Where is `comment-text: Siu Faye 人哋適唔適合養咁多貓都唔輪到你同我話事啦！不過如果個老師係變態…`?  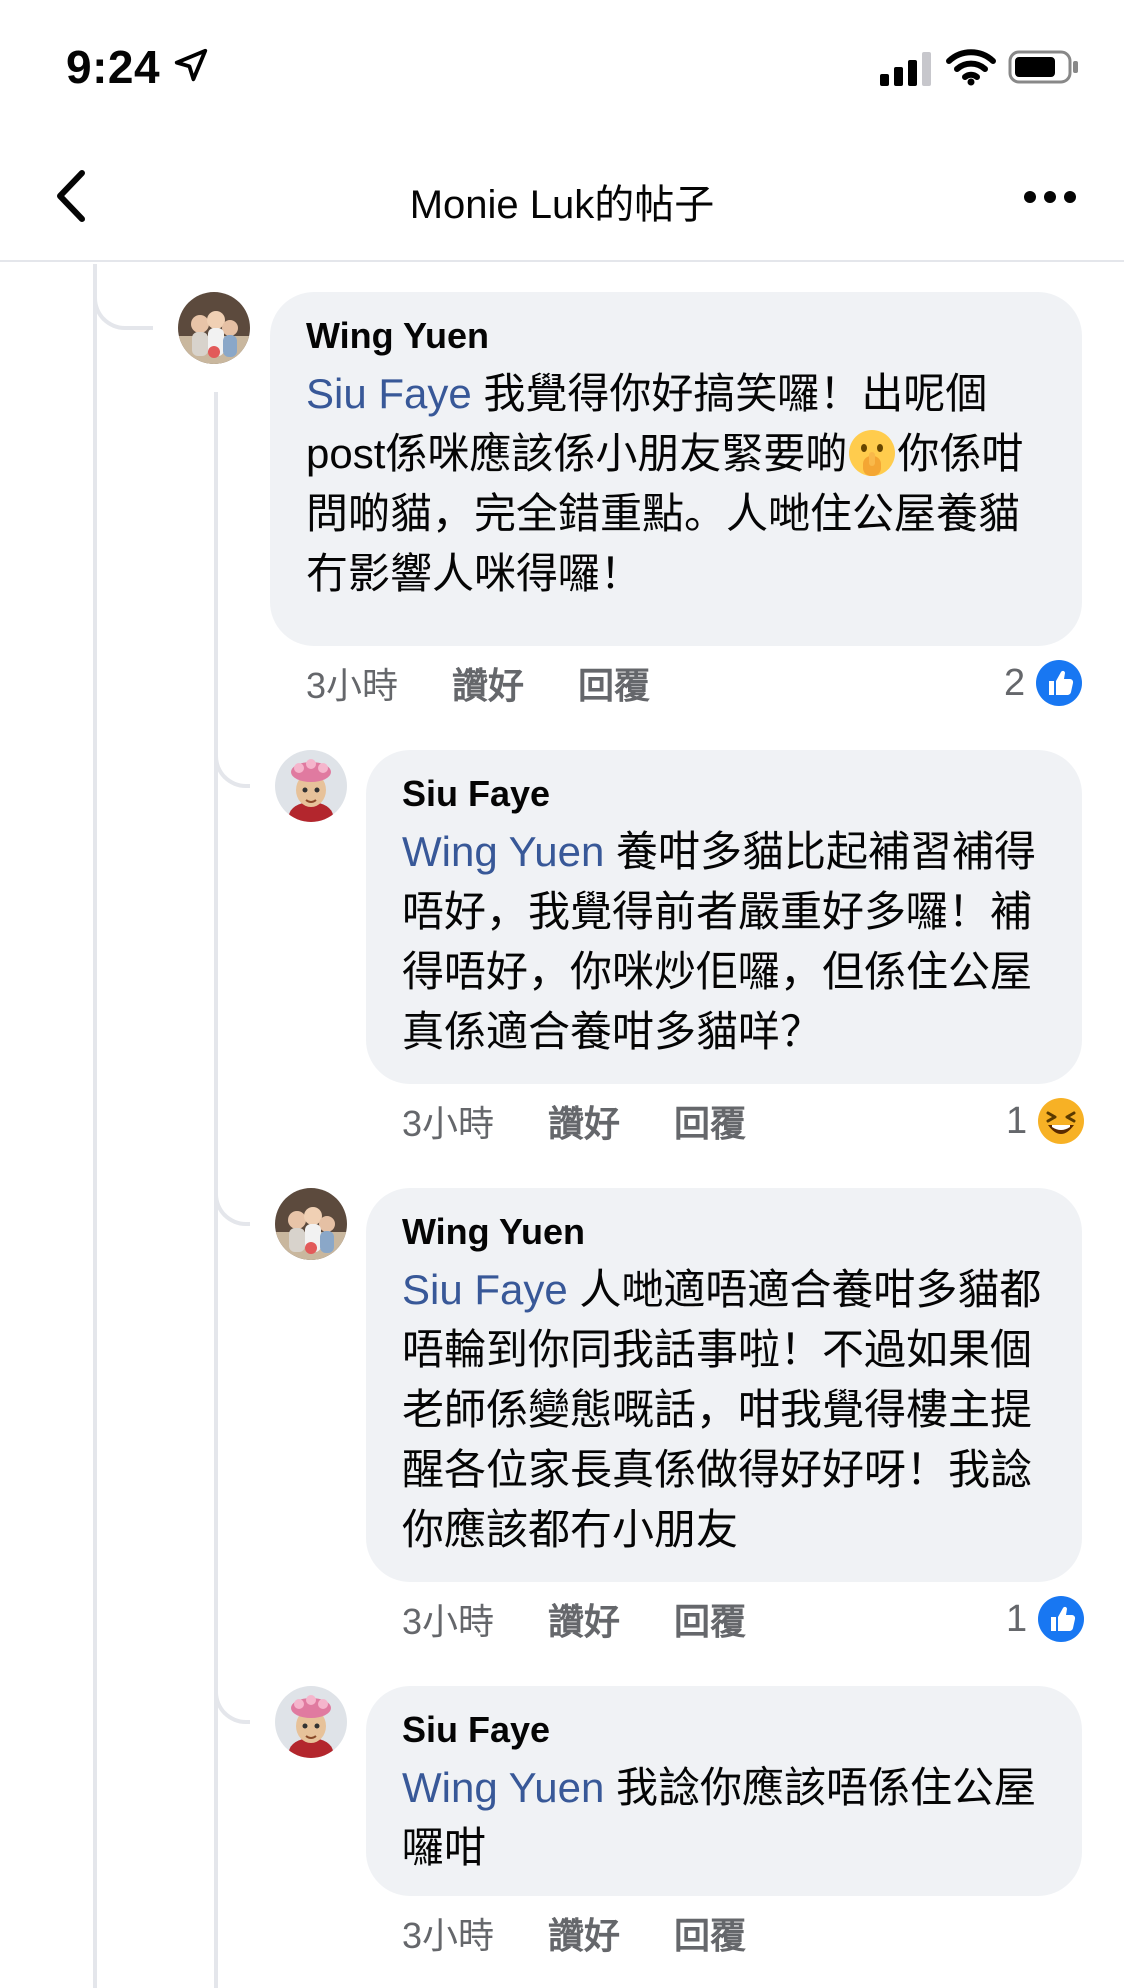
comment-text: Siu Faye 人哋適唔適合養咁多貓都唔輪到你同我話事啦！不過如果個老師係變態… is located at coordinates (724, 1410).